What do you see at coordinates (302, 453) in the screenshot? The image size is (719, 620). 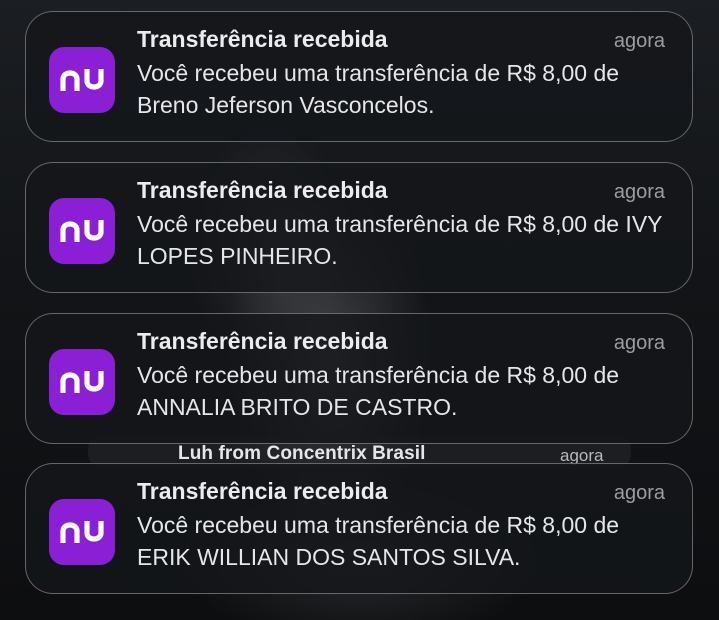 I see `background-notification-title: Luh from Concentrix Brasil` at bounding box center [302, 453].